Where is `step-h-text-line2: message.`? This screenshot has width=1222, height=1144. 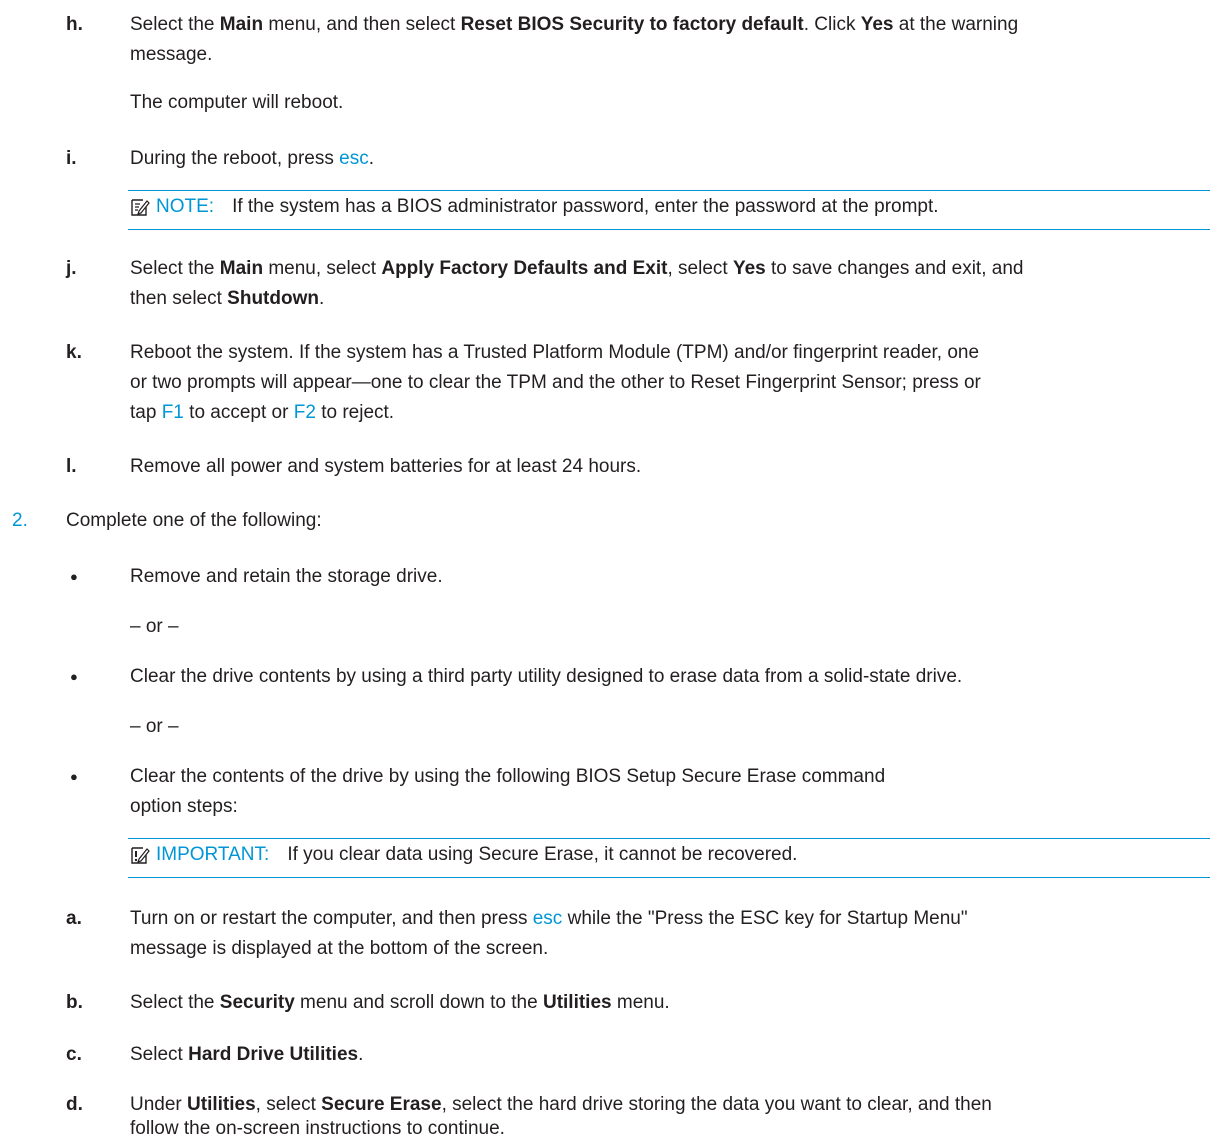
step-h-text-line2: message. is located at coordinates (171, 54).